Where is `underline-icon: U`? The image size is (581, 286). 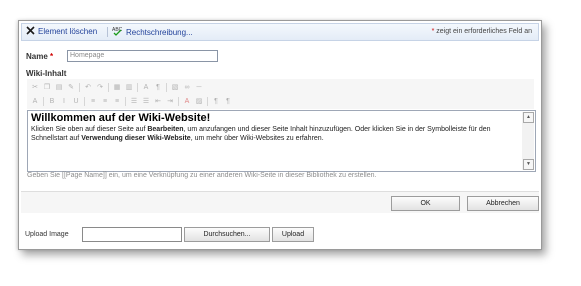
underline-icon: U is located at coordinates (76, 101).